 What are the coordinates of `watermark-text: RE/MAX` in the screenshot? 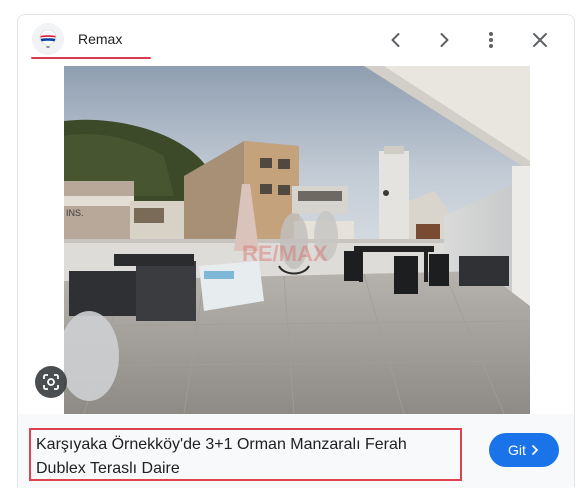 It's located at (285, 253).